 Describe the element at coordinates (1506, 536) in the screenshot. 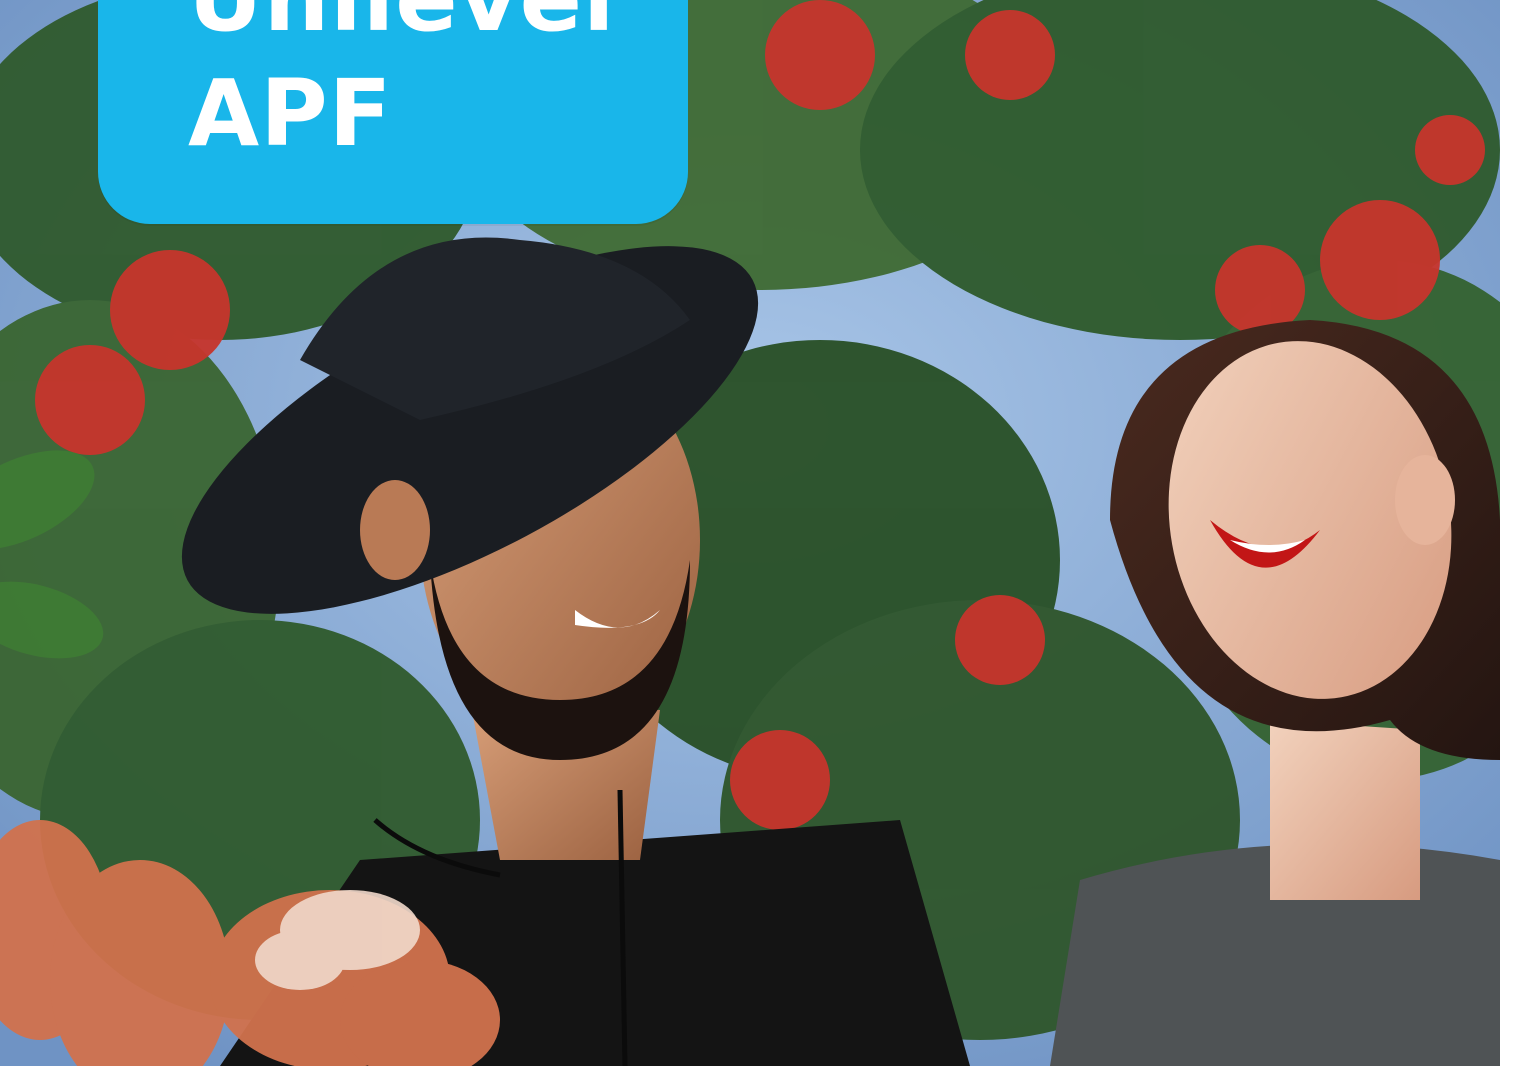

I see `right-border` at that location.